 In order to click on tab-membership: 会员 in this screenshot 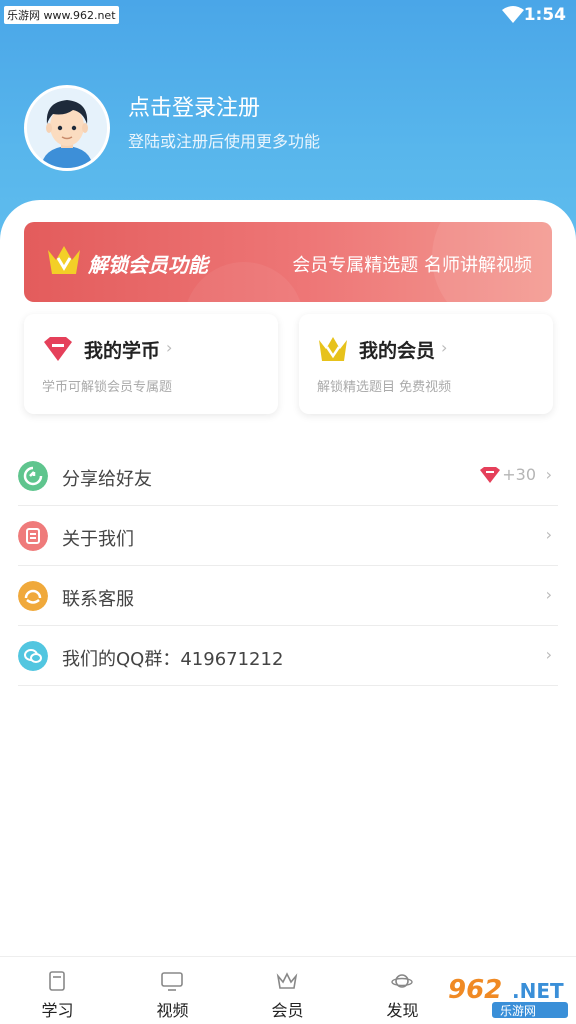, I will do `click(287, 990)`.